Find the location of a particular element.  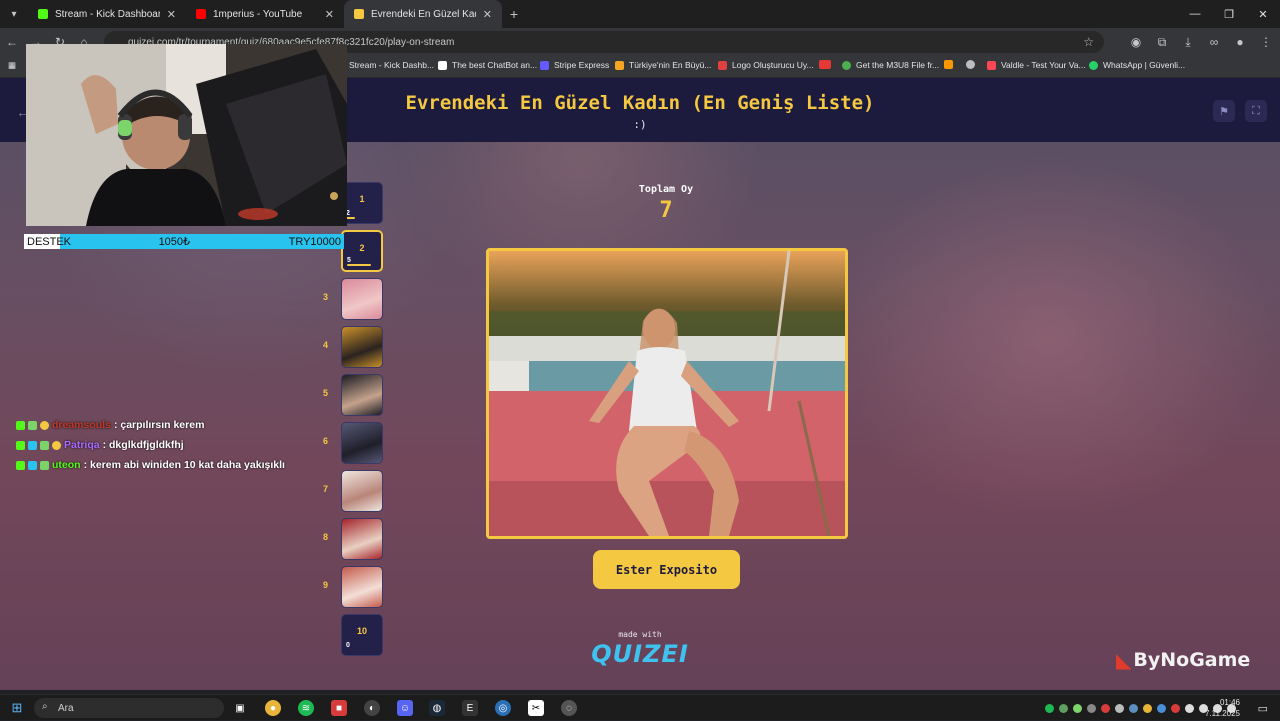

epic-games-icon: E is located at coordinates (470, 708).